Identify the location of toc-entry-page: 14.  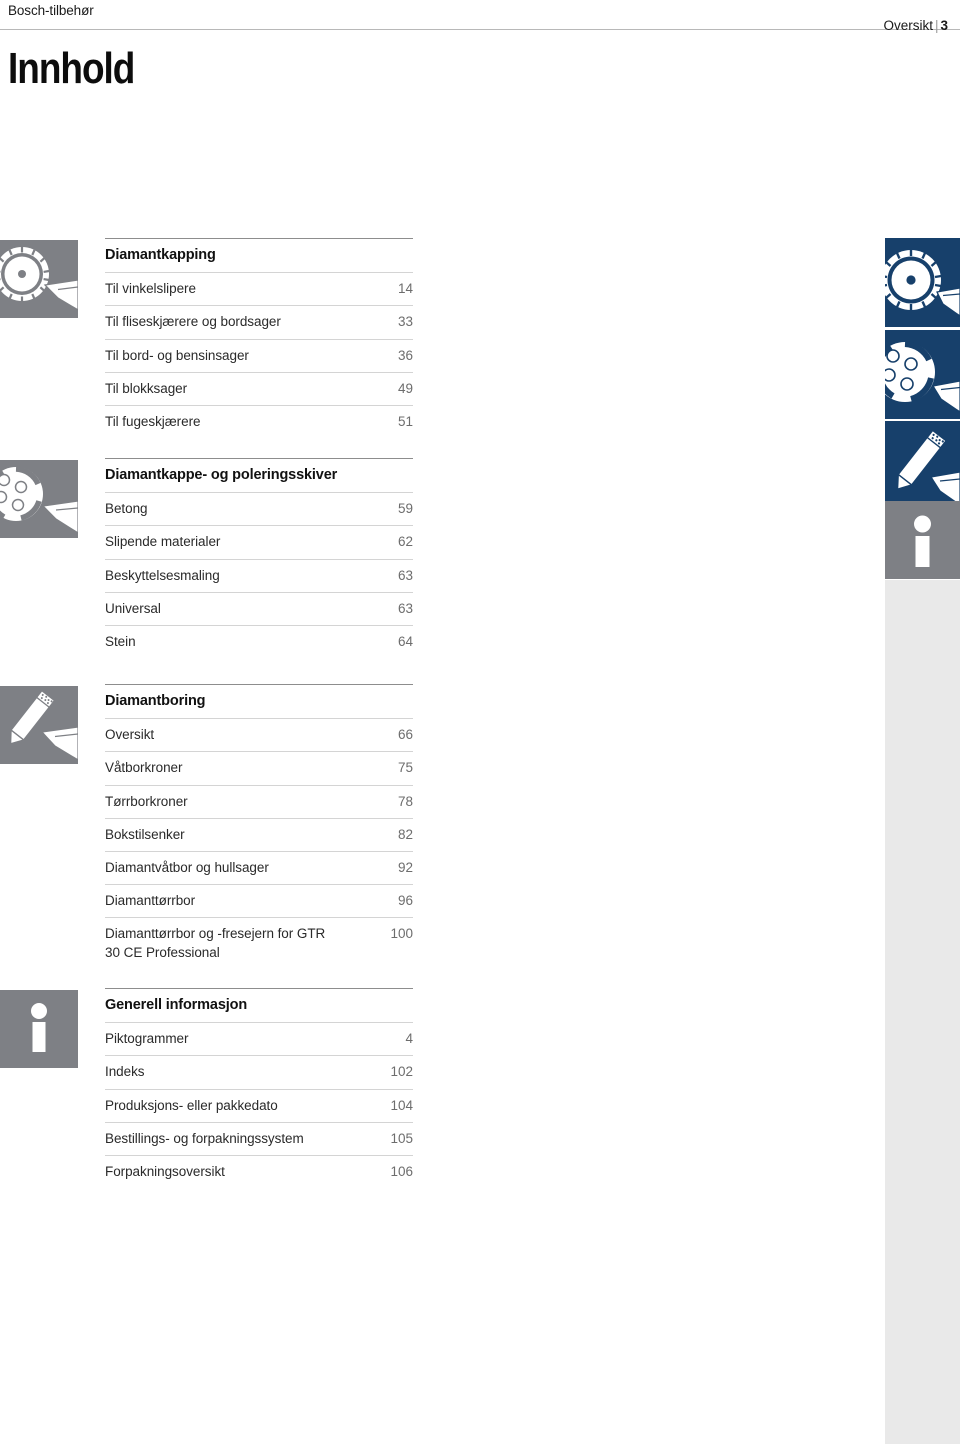
(405, 289).